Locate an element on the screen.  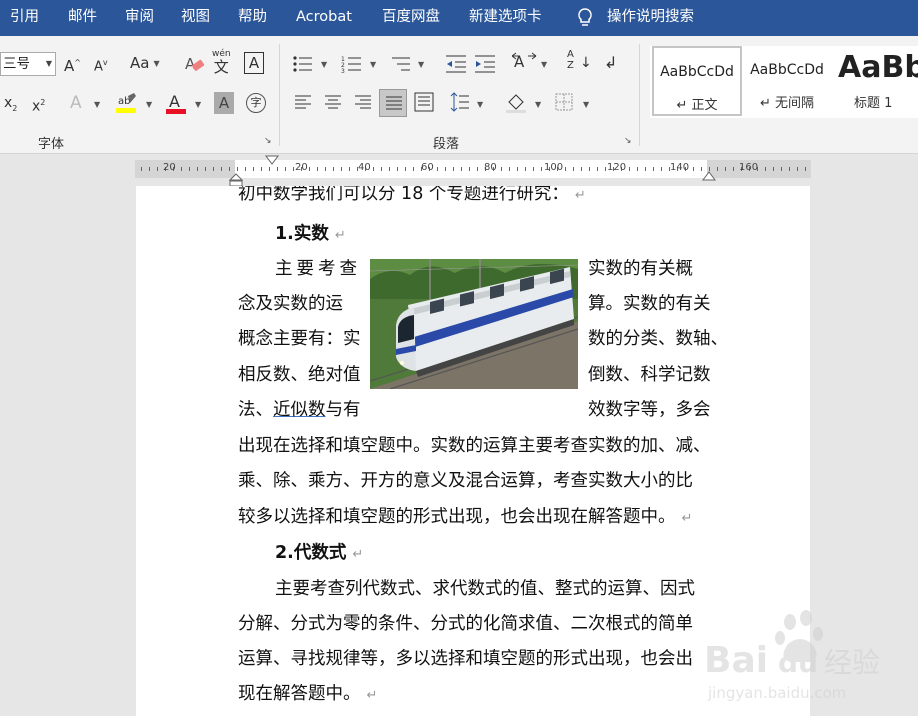
left-indent-marker is located at coordinates (236, 180).